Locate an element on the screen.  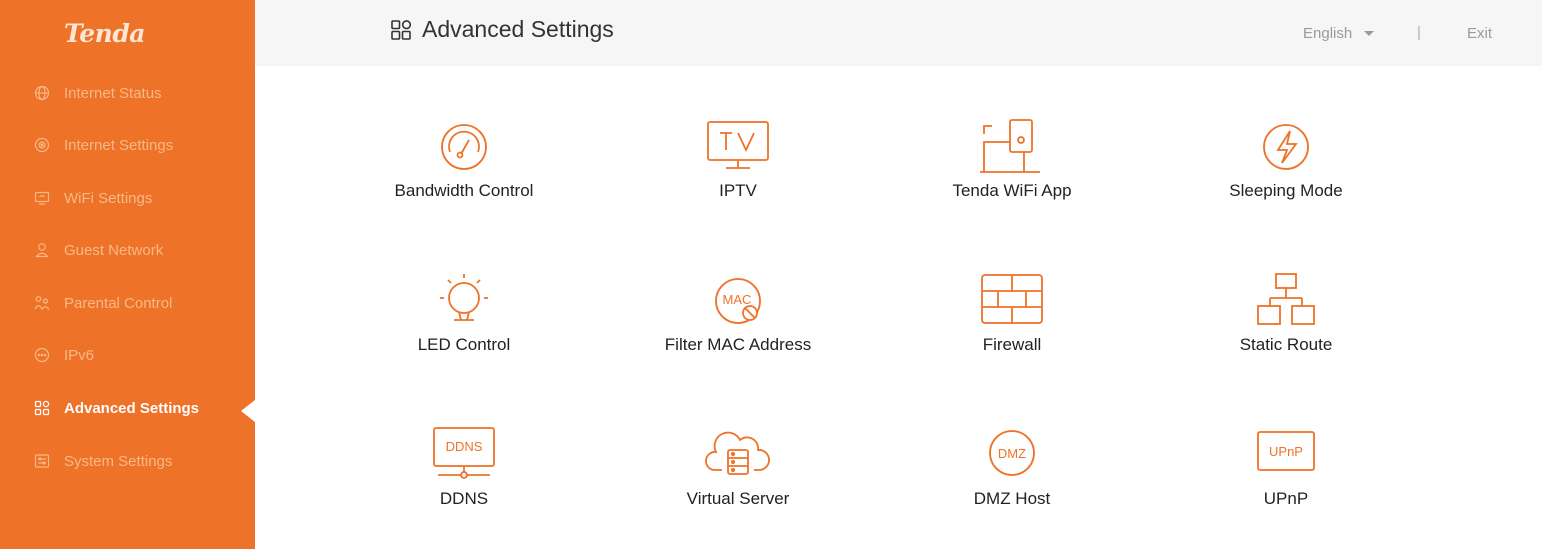
guest-icon is located at coordinates (42, 250).